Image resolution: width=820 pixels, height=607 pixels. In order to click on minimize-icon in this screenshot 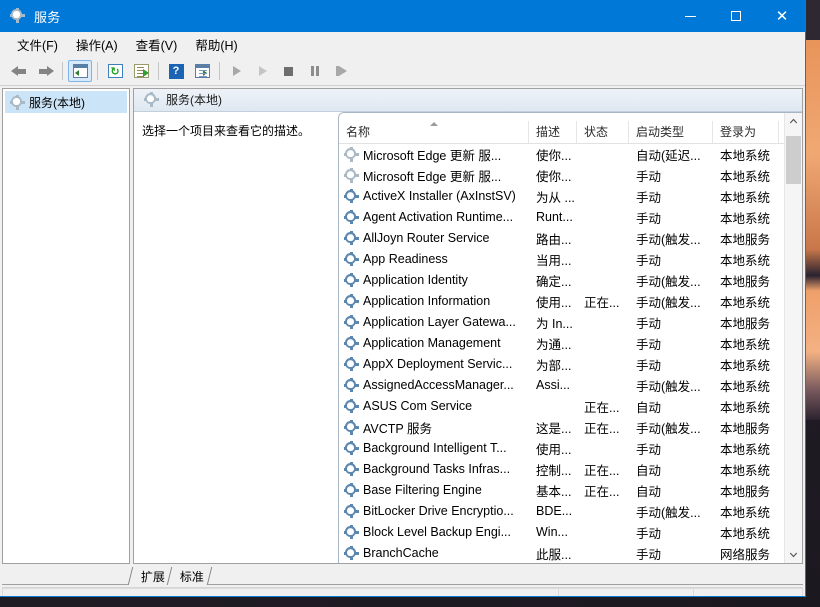, I will do `click(690, 16)`.